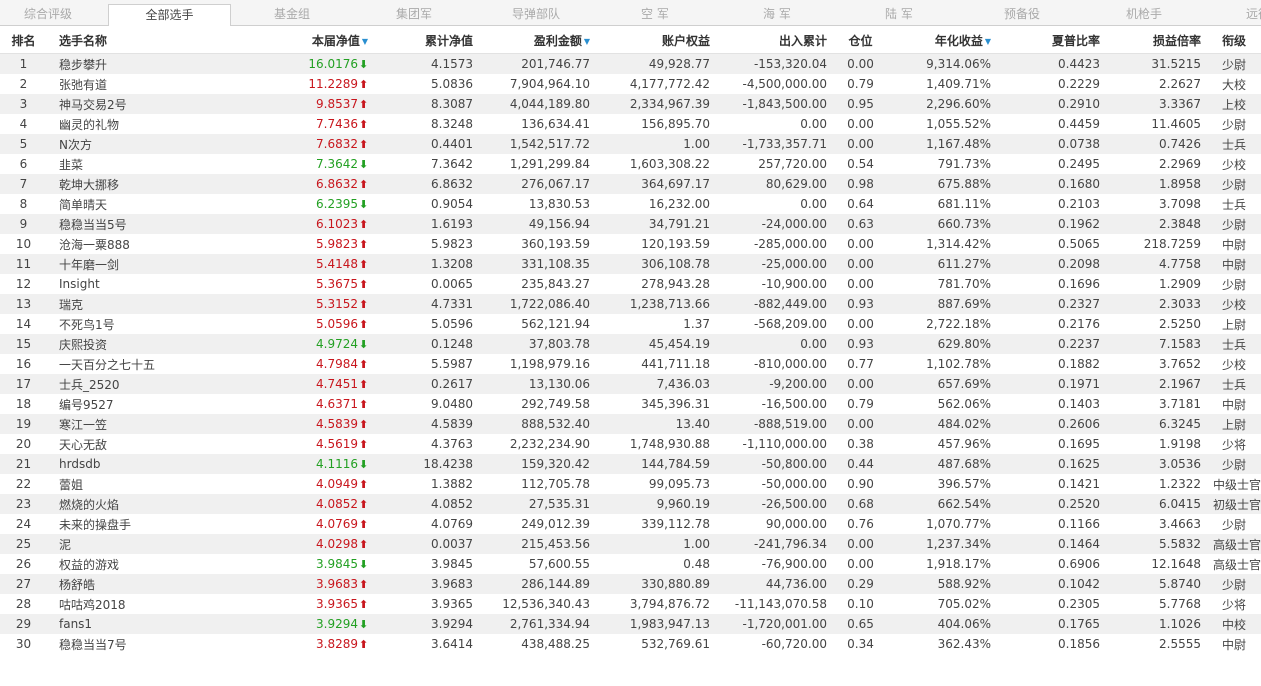  Describe the element at coordinates (148, 604) in the screenshot. I see `cell-player-name: 咕咕鸡2018` at that location.